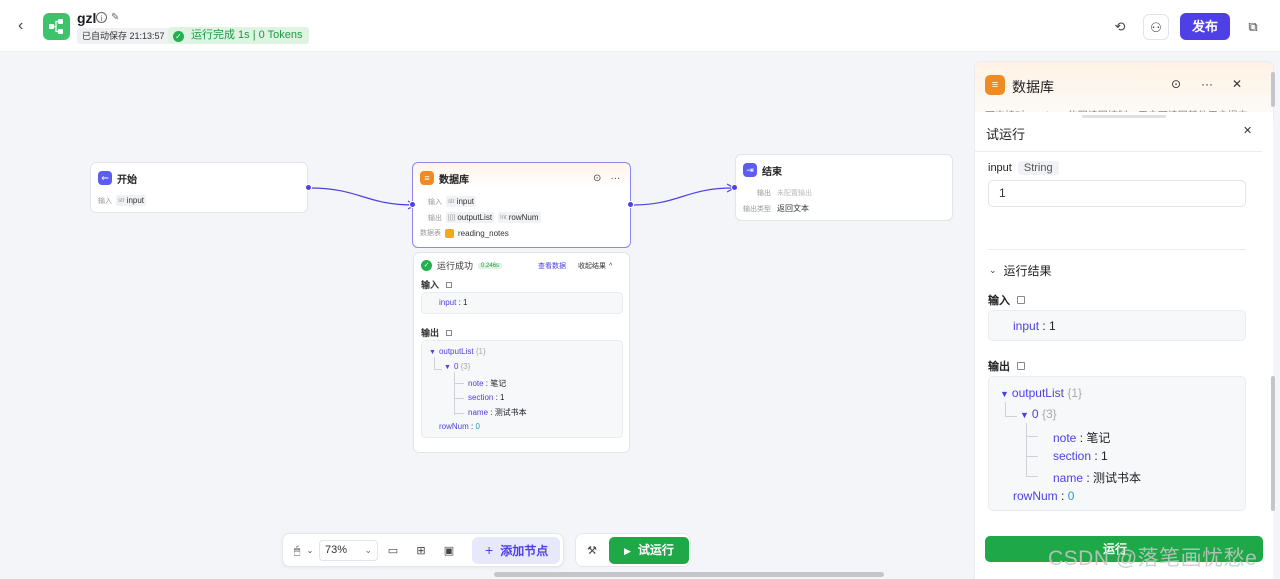 This screenshot has width=1280, height=579. Describe the element at coordinates (426, 265) in the screenshot. I see `success-check-icon: ✓` at that location.